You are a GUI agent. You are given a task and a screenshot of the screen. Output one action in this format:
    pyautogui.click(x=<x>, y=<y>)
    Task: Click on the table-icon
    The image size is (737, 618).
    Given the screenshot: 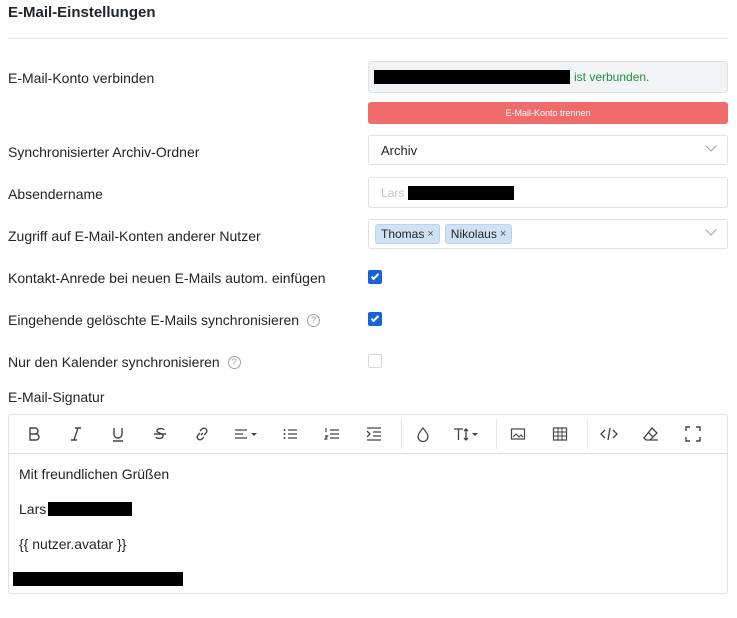 What is the action you would take?
    pyautogui.click(x=560, y=434)
    